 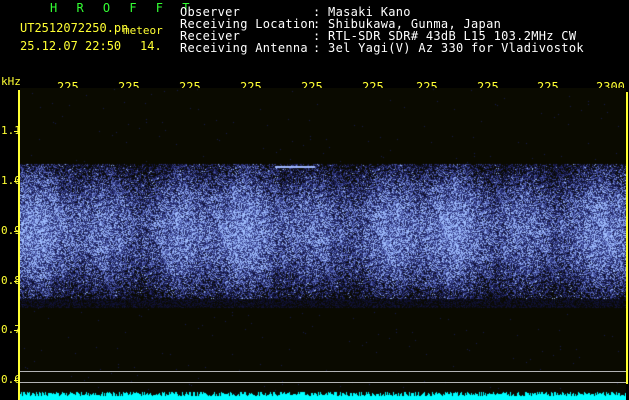 I want to click on reference-line-lower, so click(x=323, y=382).